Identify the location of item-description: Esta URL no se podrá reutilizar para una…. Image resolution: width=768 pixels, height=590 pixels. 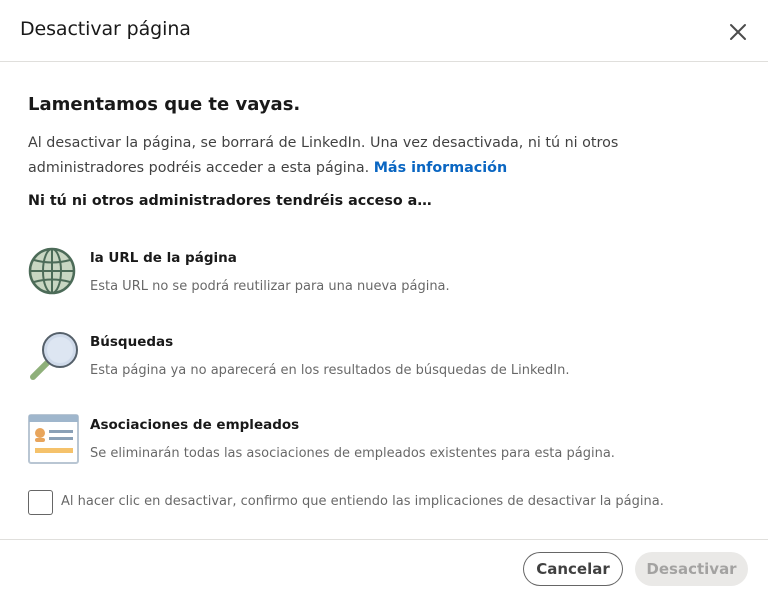
(270, 286).